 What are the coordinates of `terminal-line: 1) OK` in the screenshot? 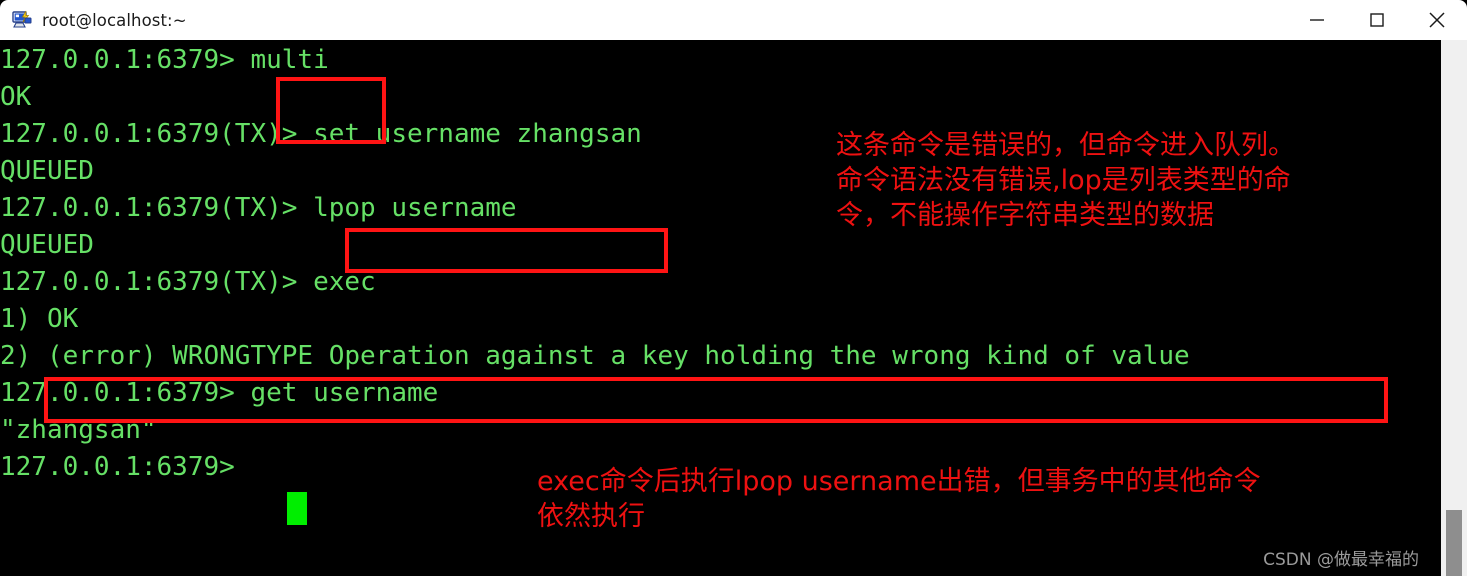 It's located at (39, 319).